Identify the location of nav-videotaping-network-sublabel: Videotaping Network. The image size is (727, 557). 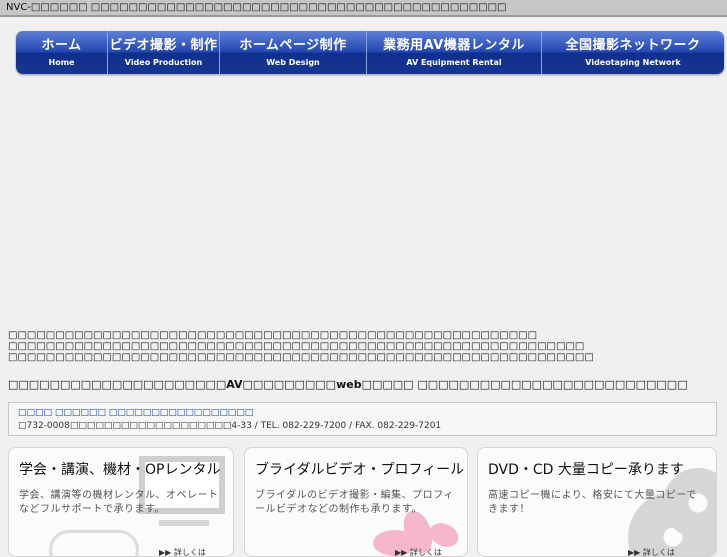
(633, 62).